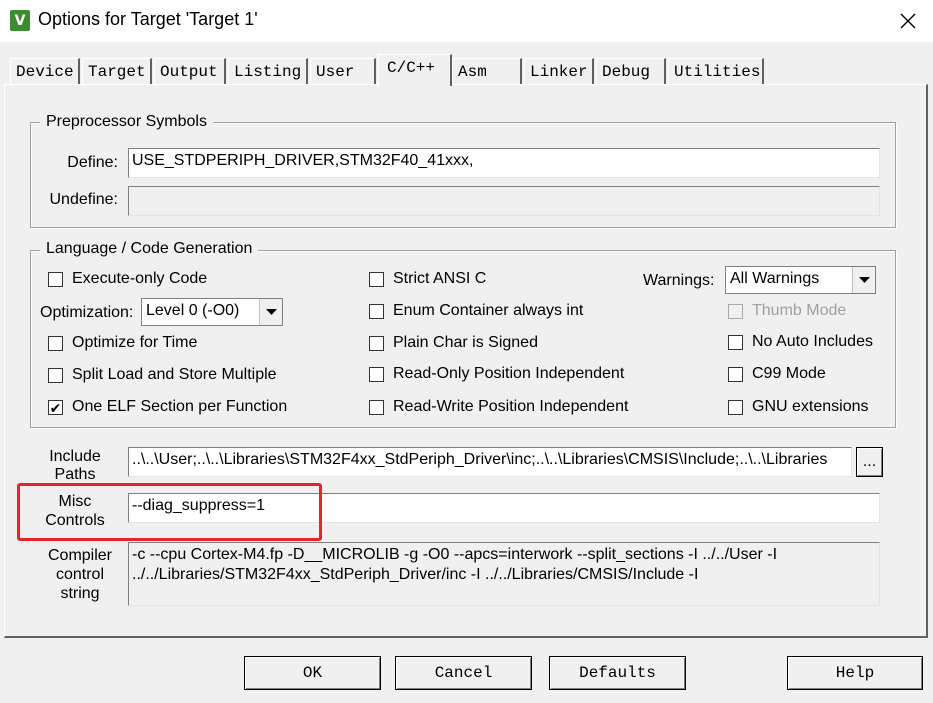 This screenshot has width=933, height=703. What do you see at coordinates (504, 163) in the screenshot?
I see `define-input: USE_STDPERIPH_DRIVER,STM32F40_41xxx,` at bounding box center [504, 163].